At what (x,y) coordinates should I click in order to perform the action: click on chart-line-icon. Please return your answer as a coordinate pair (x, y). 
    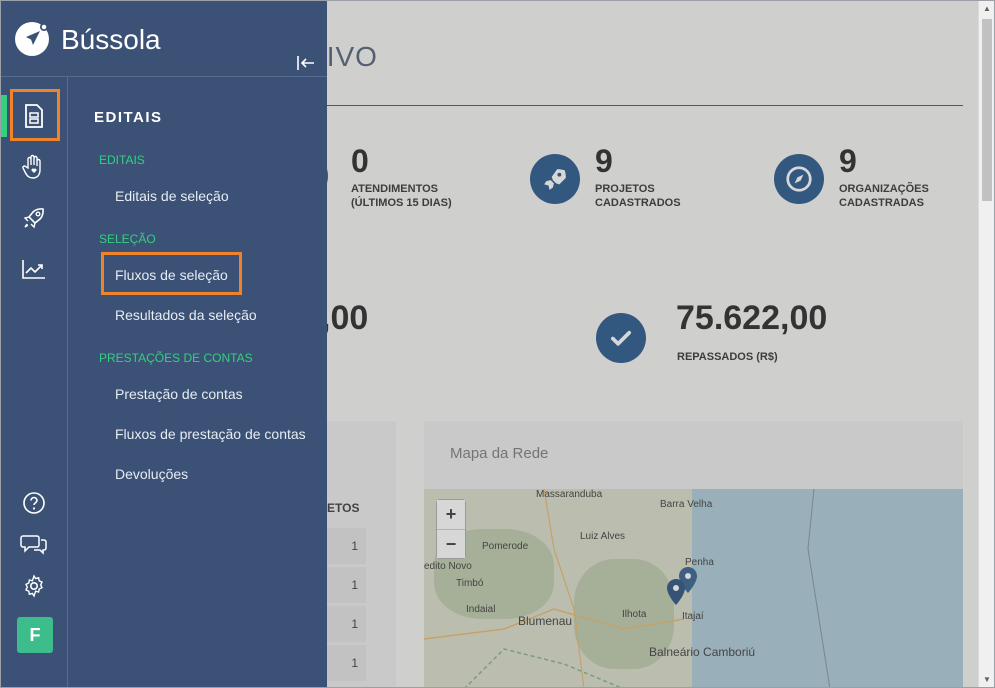
    Looking at the image, I should click on (34, 269).